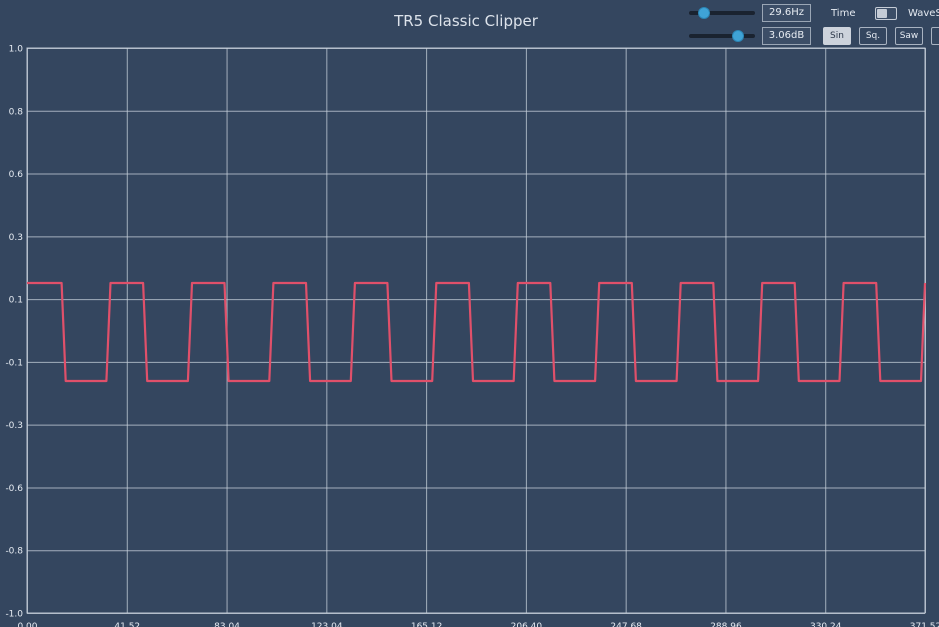  Describe the element at coordinates (16, 112) in the screenshot. I see `y-tick-label: 0.8` at that location.